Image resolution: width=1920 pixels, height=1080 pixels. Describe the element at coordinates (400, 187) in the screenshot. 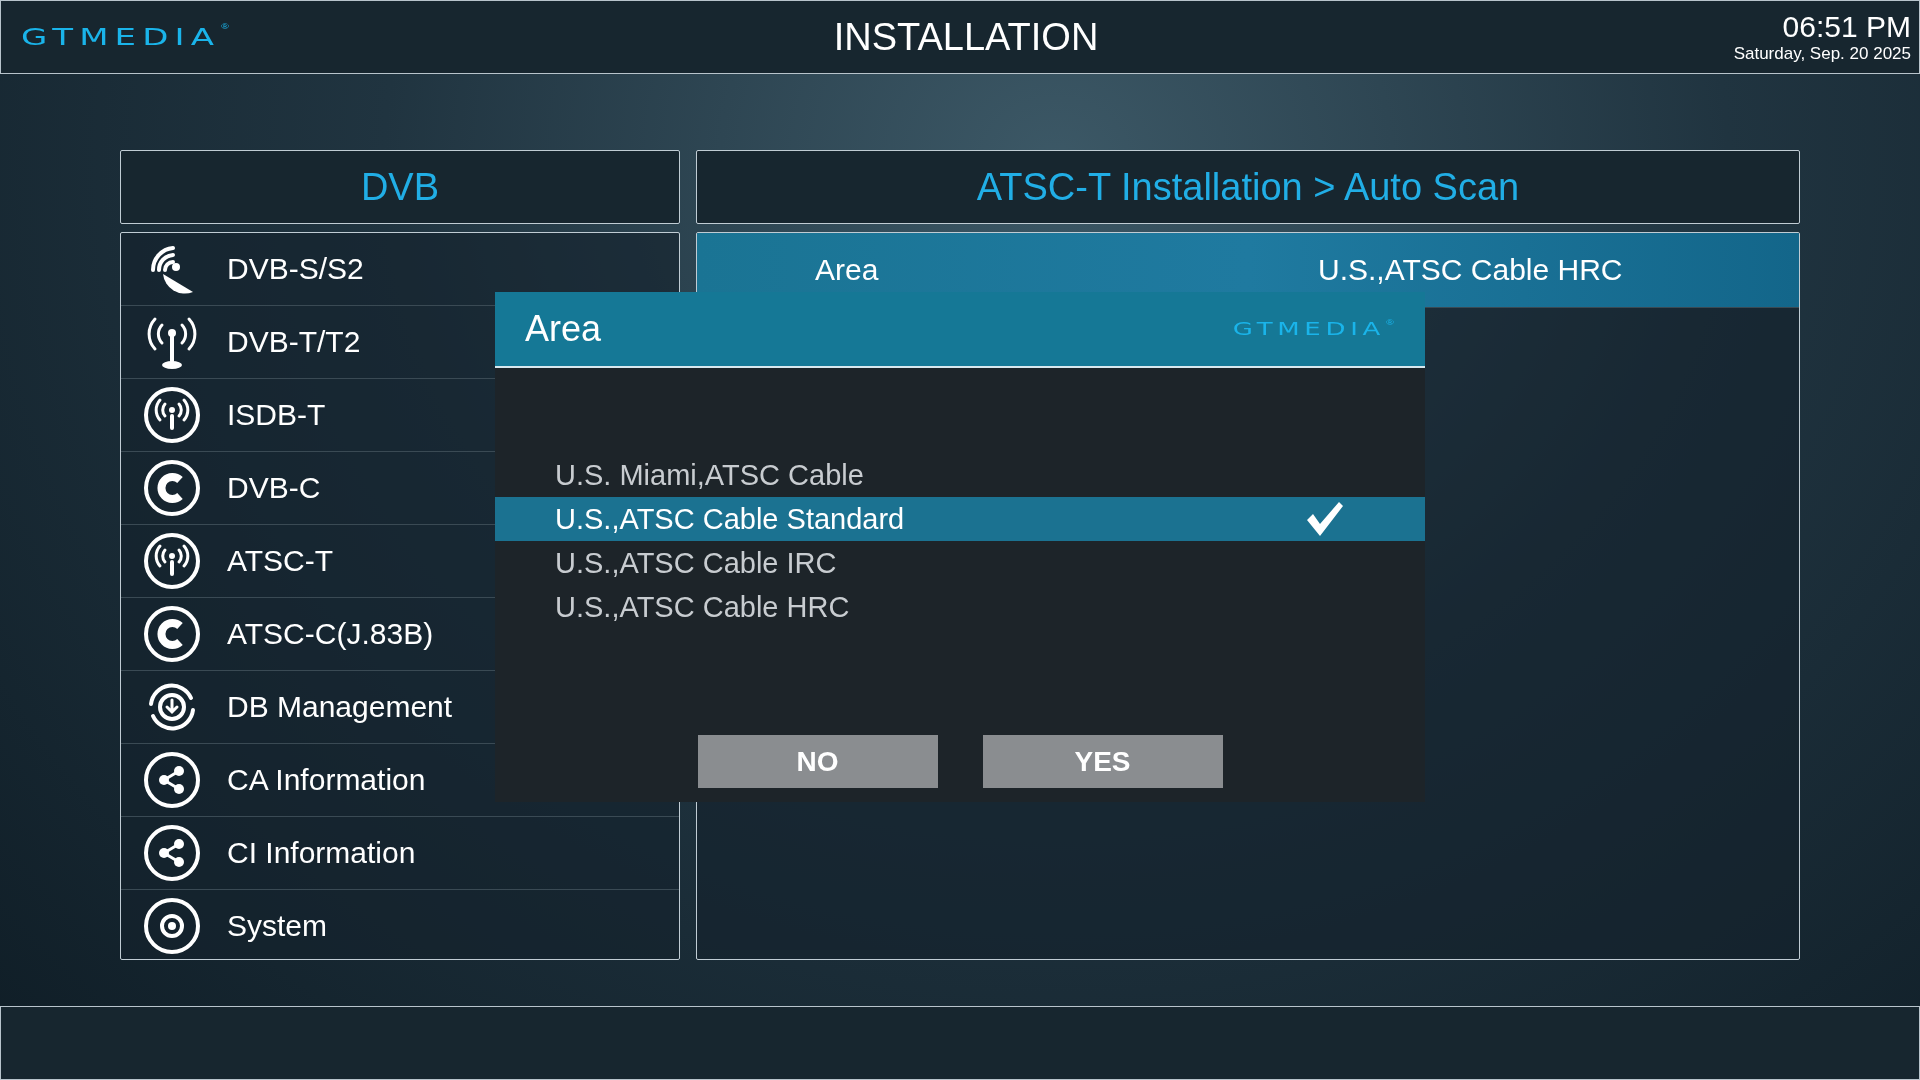

I see `menu-title: DVB` at that location.